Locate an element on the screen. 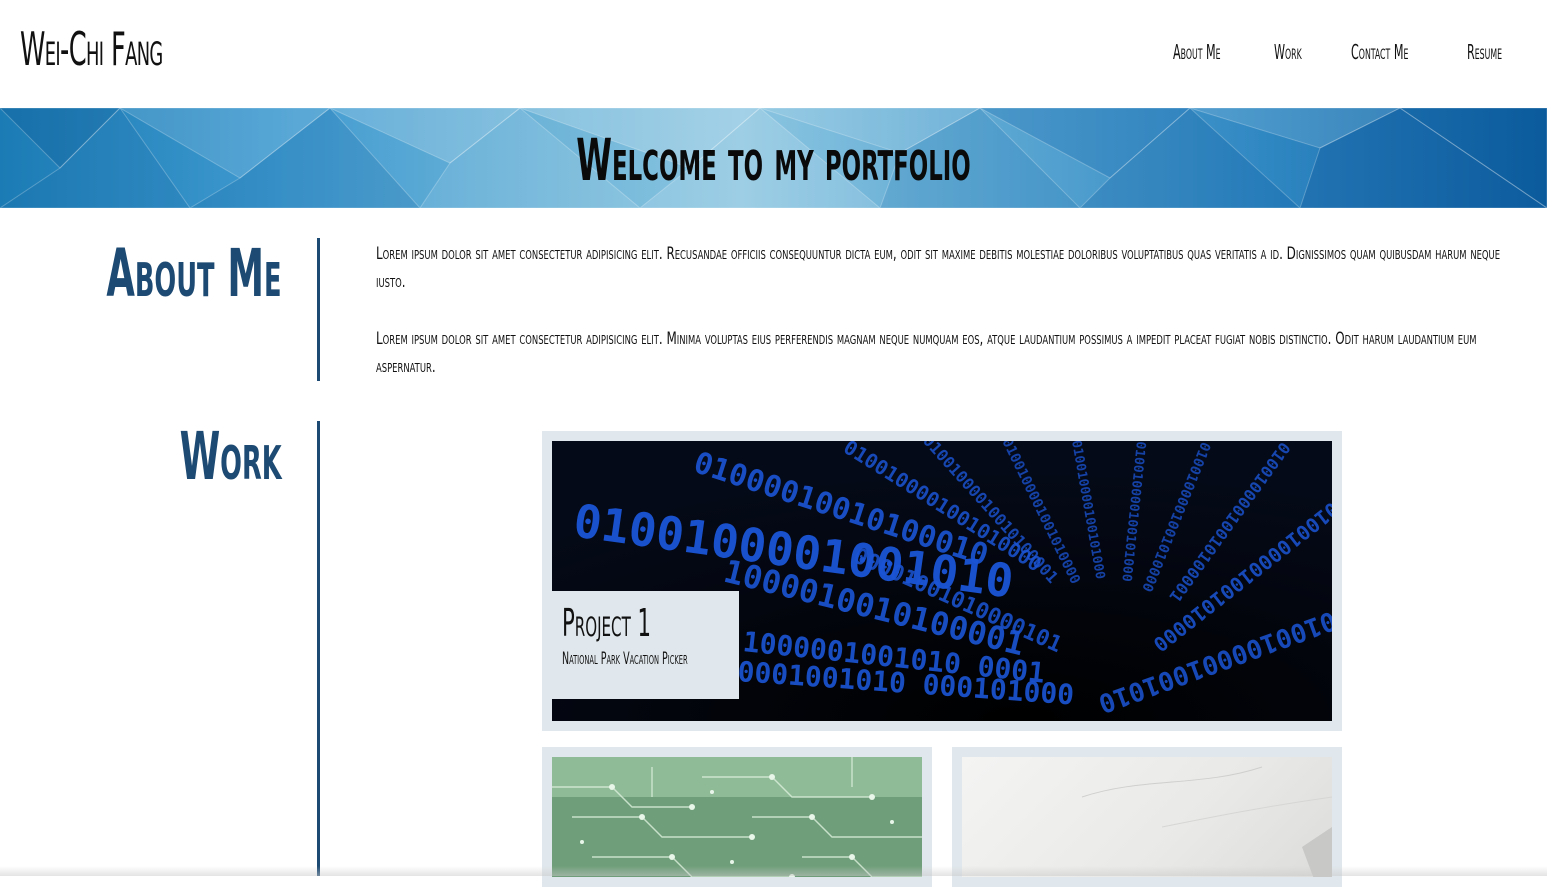 This screenshot has height=887, width=1547. page-fade is located at coordinates (773, 871).